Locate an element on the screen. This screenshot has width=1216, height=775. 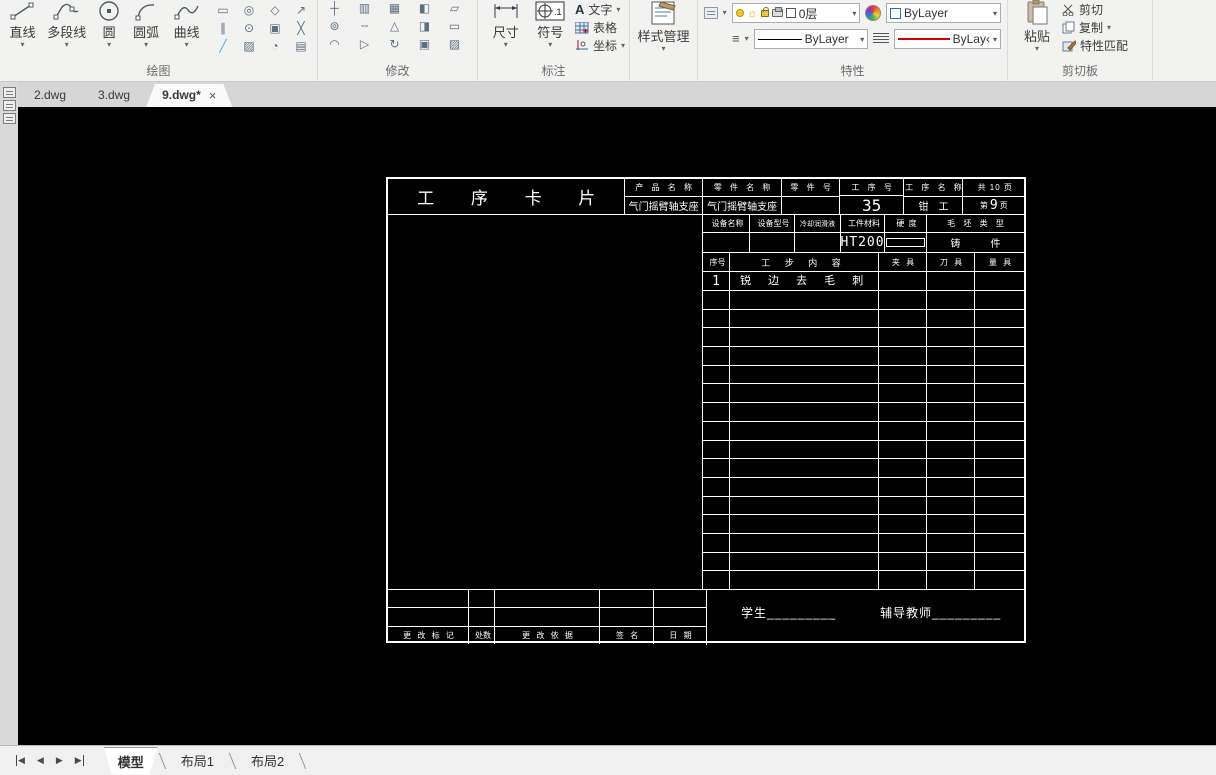
circle-button: 圆 ▾ is located at coordinates (109, 24).